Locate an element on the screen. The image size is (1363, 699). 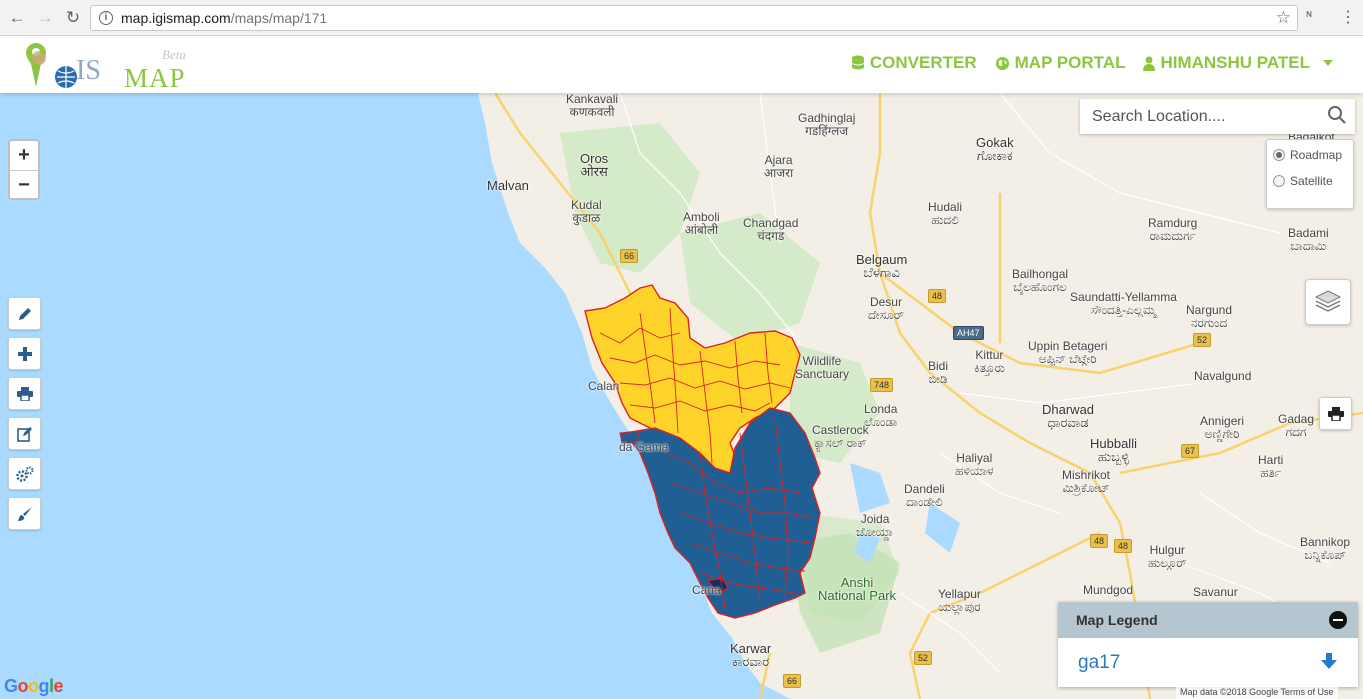
road-shield: 67 is located at coordinates (1190, 451).